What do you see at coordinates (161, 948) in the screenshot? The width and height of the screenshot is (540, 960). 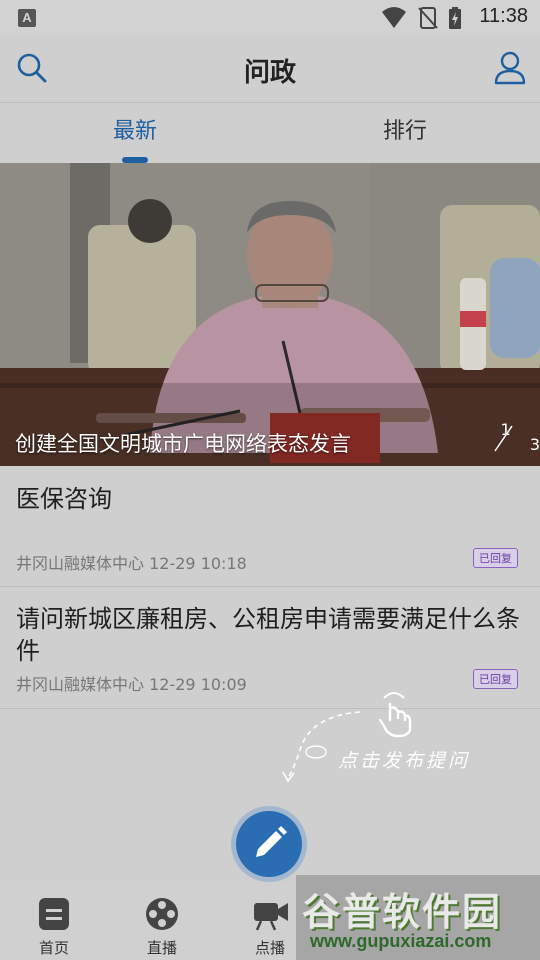 I see `nav-label: 直播` at bounding box center [161, 948].